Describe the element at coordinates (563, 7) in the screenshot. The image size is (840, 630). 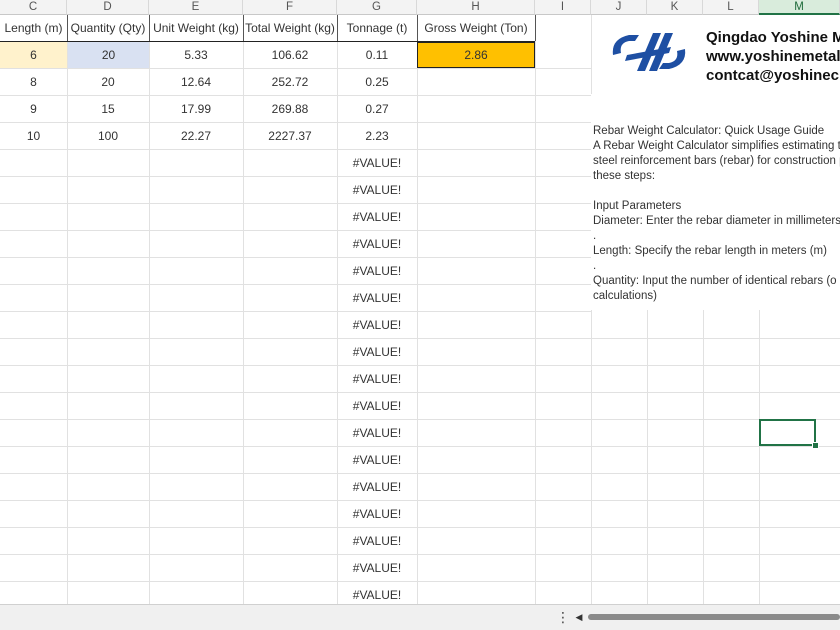
I see `column-header-i: I` at that location.